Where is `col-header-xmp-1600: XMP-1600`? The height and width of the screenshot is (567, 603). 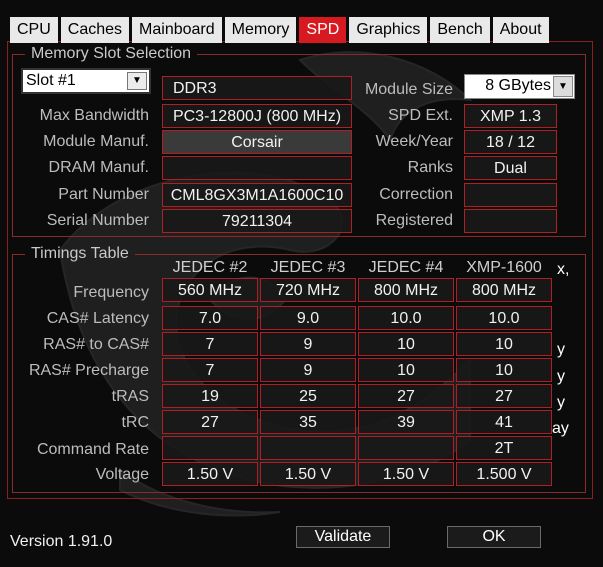 col-header-xmp-1600: XMP-1600 is located at coordinates (504, 267).